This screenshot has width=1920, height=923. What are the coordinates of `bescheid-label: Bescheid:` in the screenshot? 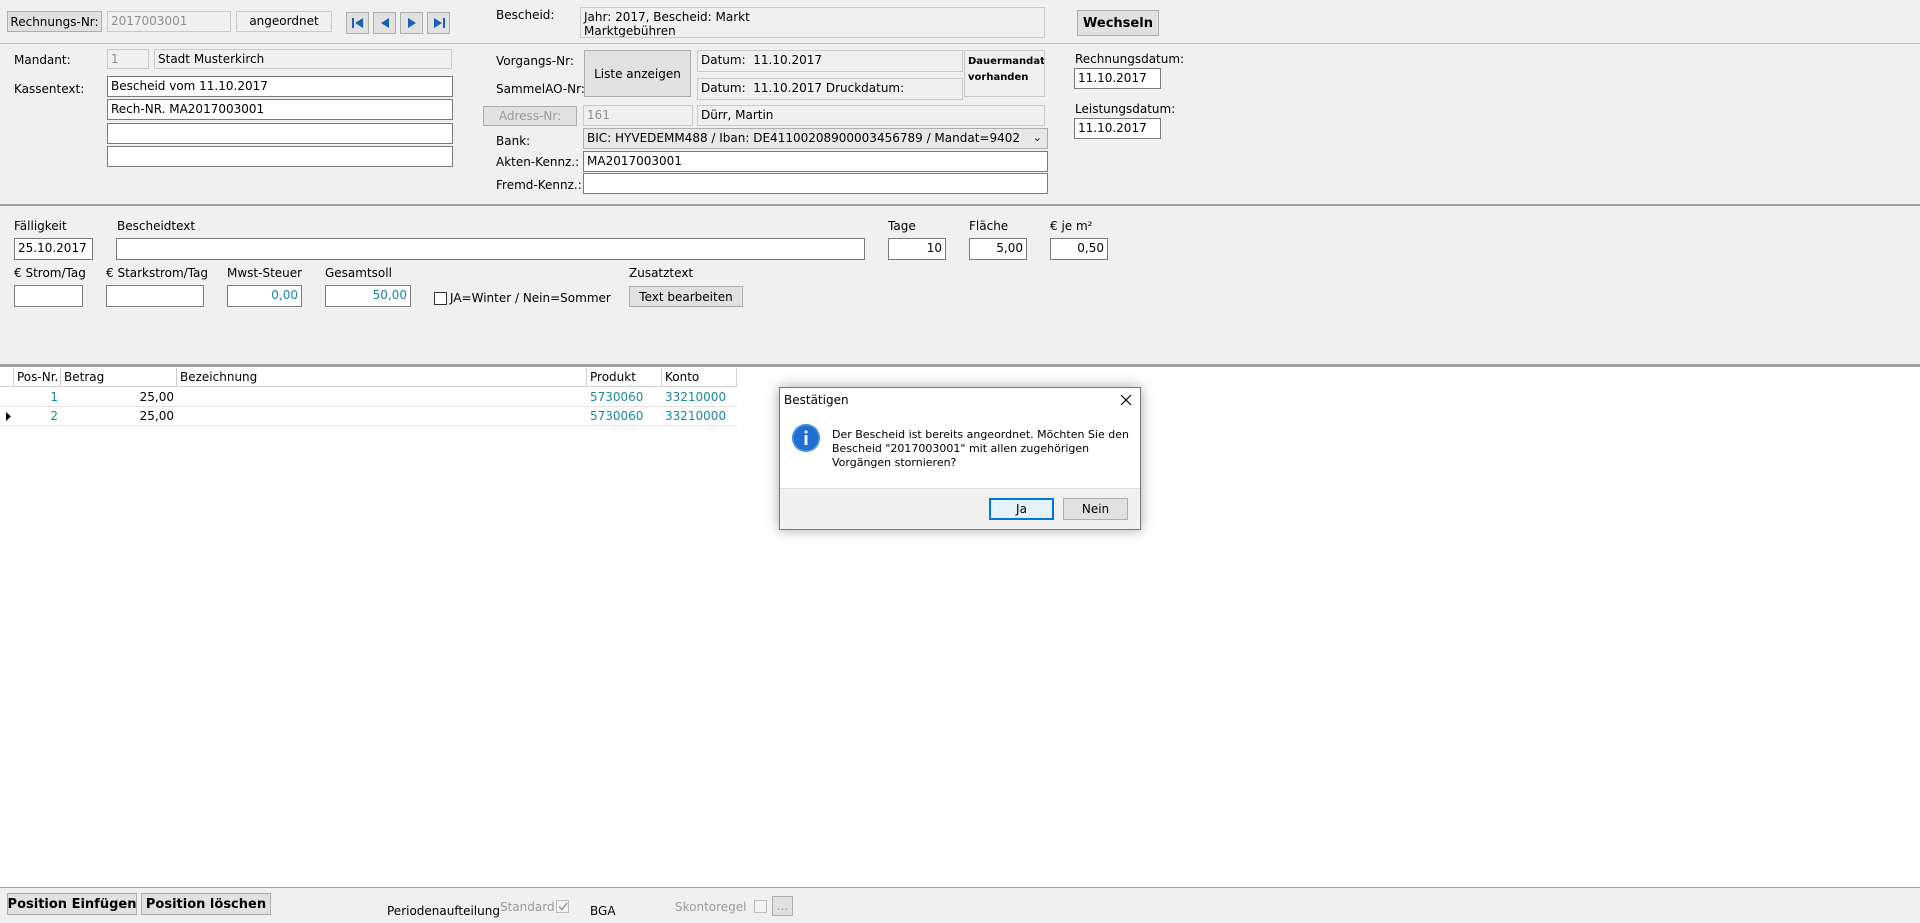 It's located at (525, 15).